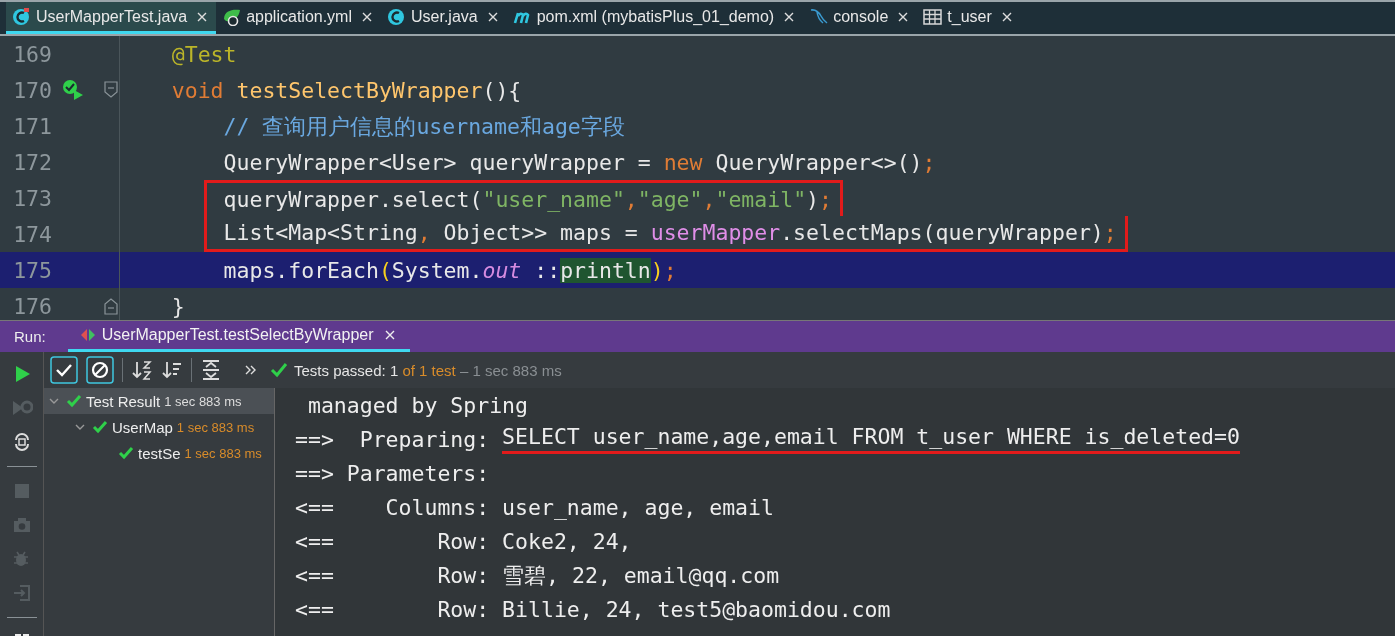  I want to click on code-line: }, so click(177, 306).